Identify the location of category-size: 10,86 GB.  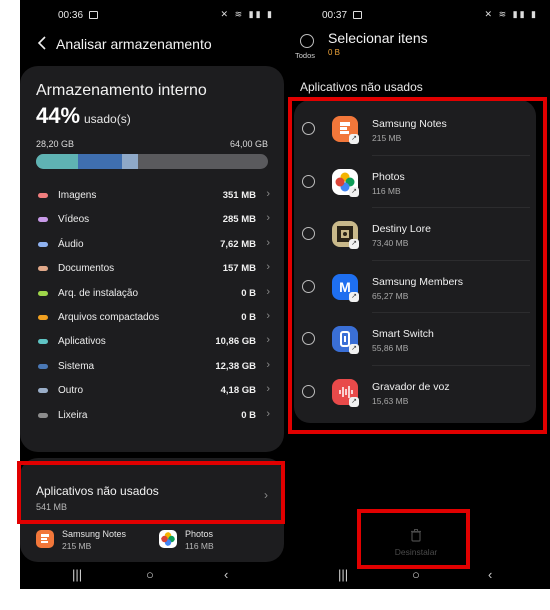
(235, 342).